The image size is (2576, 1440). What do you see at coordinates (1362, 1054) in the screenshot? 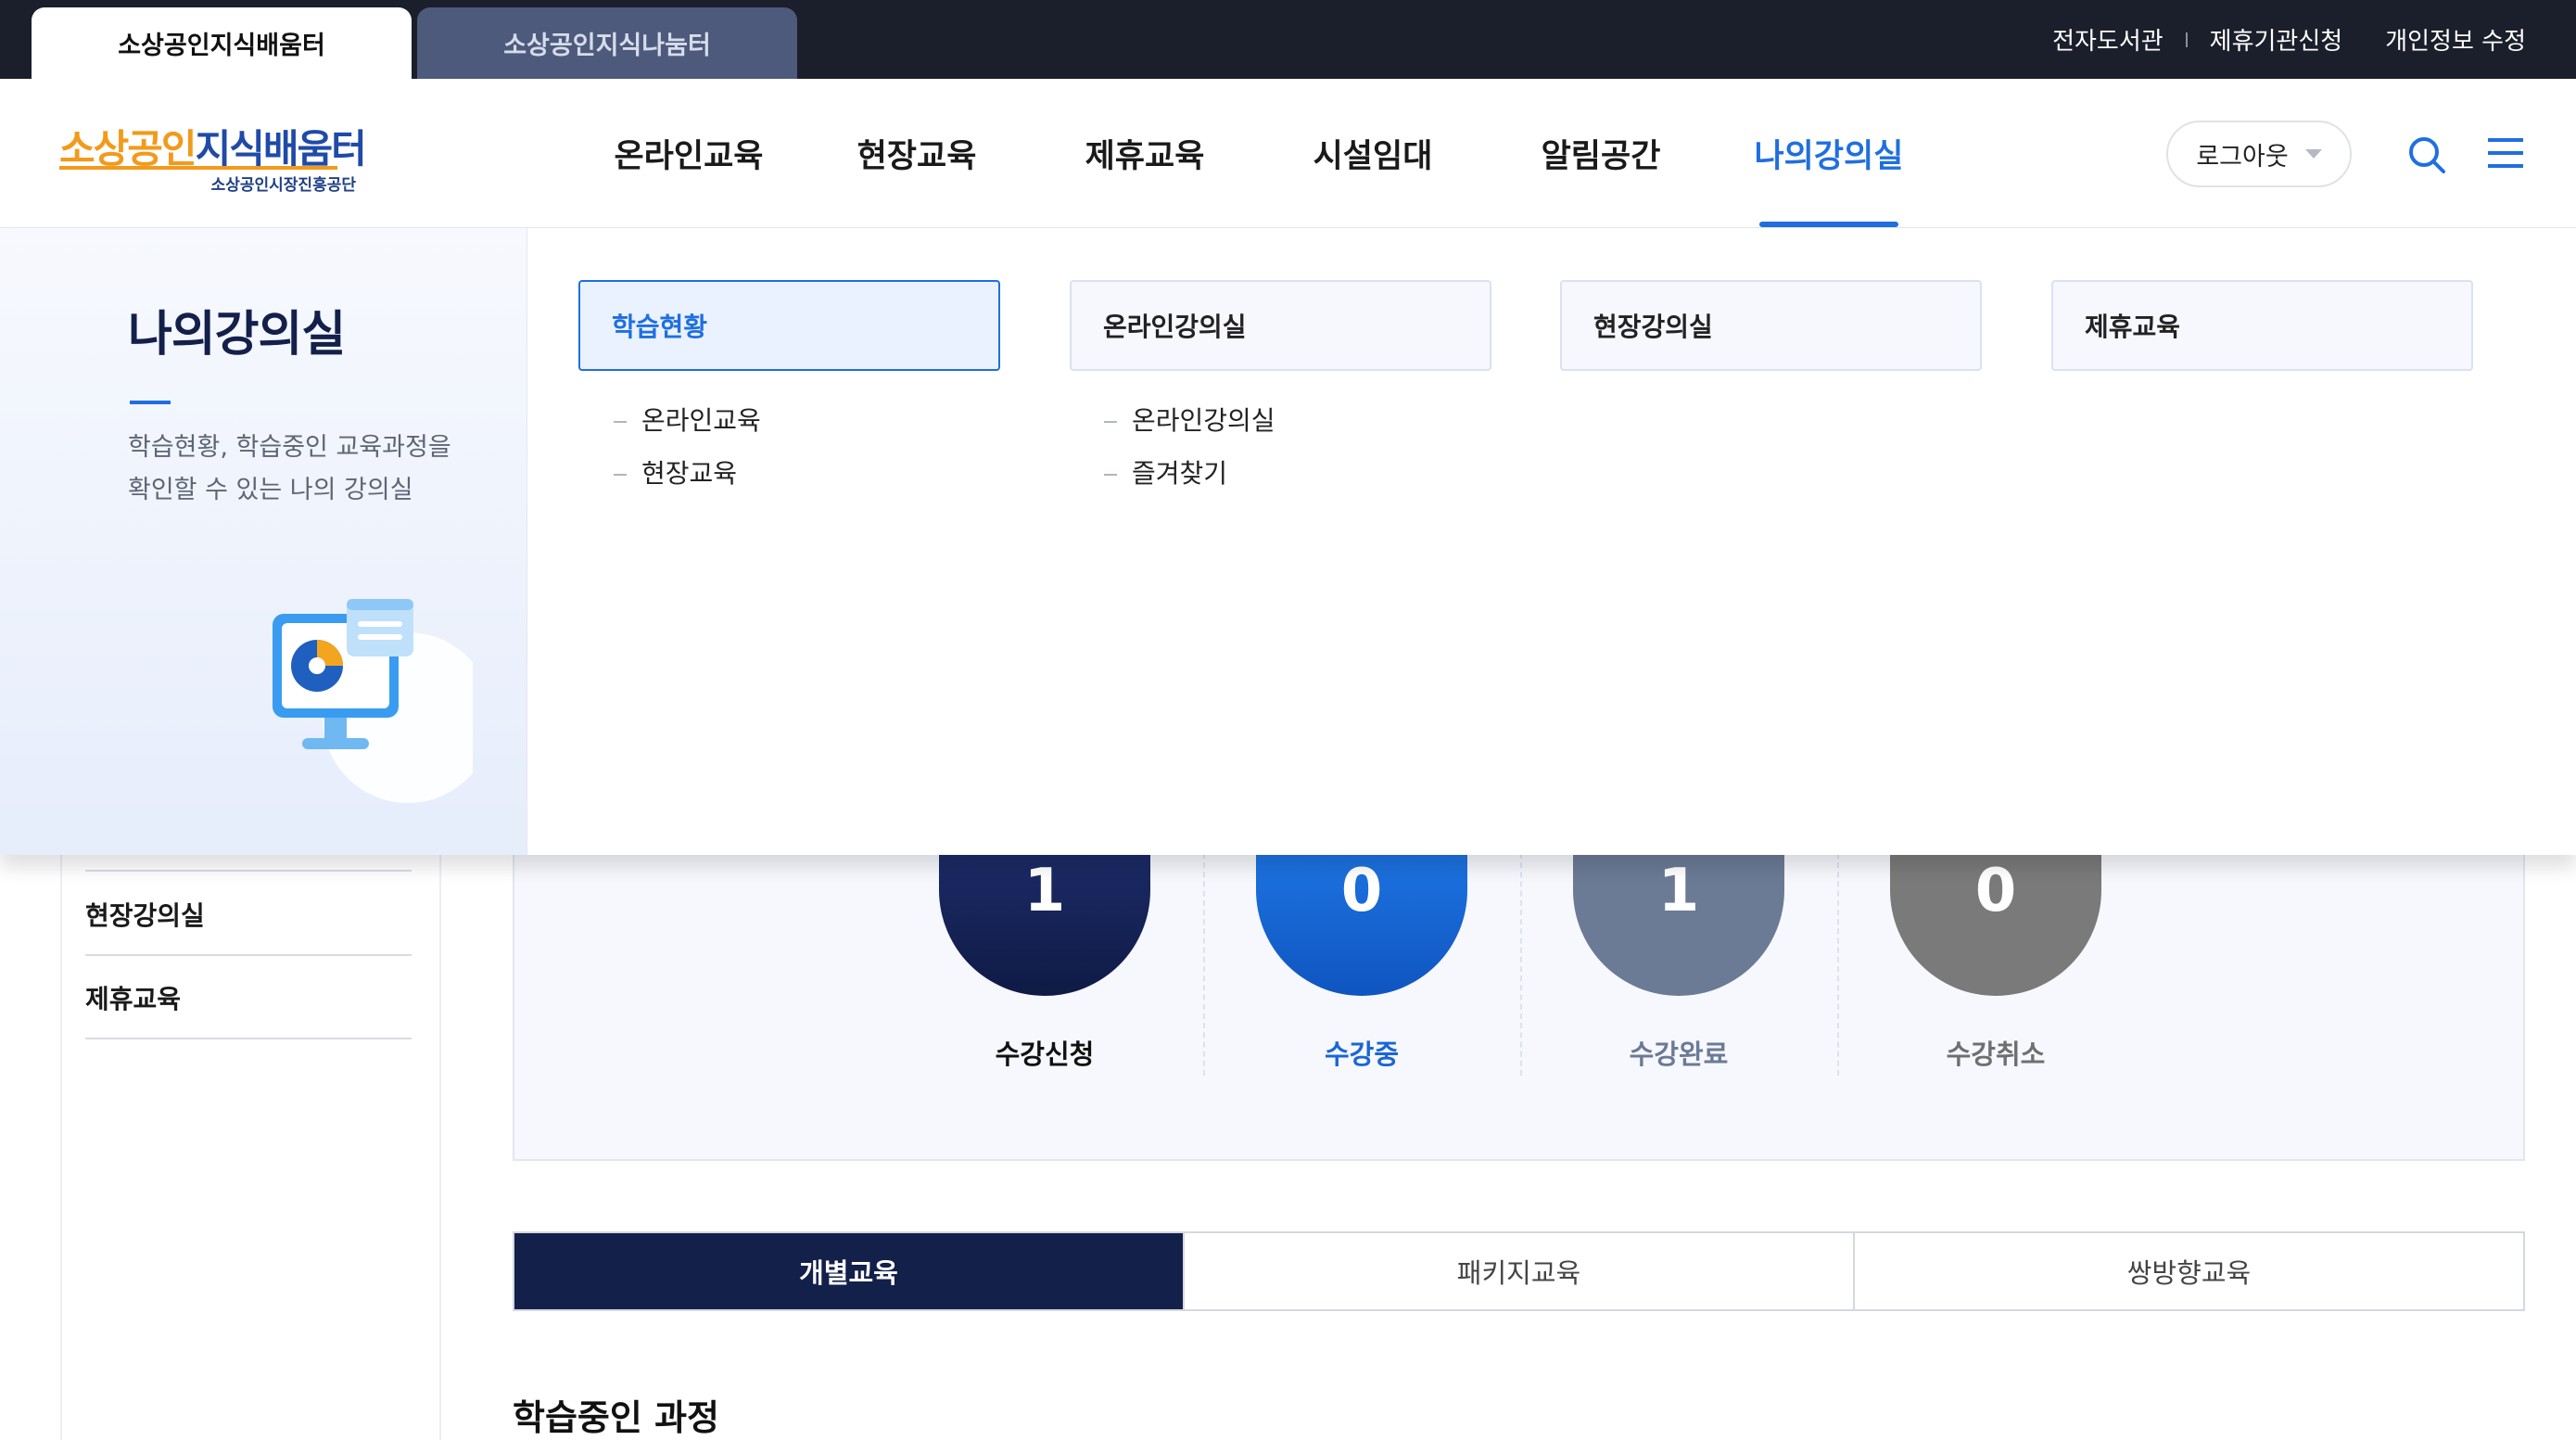
I see `stat-in-progress-label: 수강중` at bounding box center [1362, 1054].